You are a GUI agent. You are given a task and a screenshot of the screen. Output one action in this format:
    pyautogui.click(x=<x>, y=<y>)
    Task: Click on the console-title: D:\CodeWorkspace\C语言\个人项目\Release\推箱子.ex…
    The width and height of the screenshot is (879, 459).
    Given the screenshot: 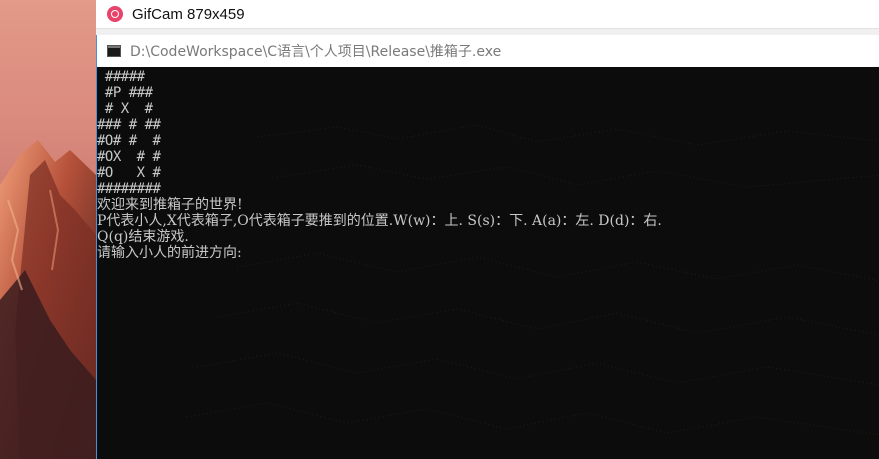 What is the action you would take?
    pyautogui.click(x=316, y=52)
    